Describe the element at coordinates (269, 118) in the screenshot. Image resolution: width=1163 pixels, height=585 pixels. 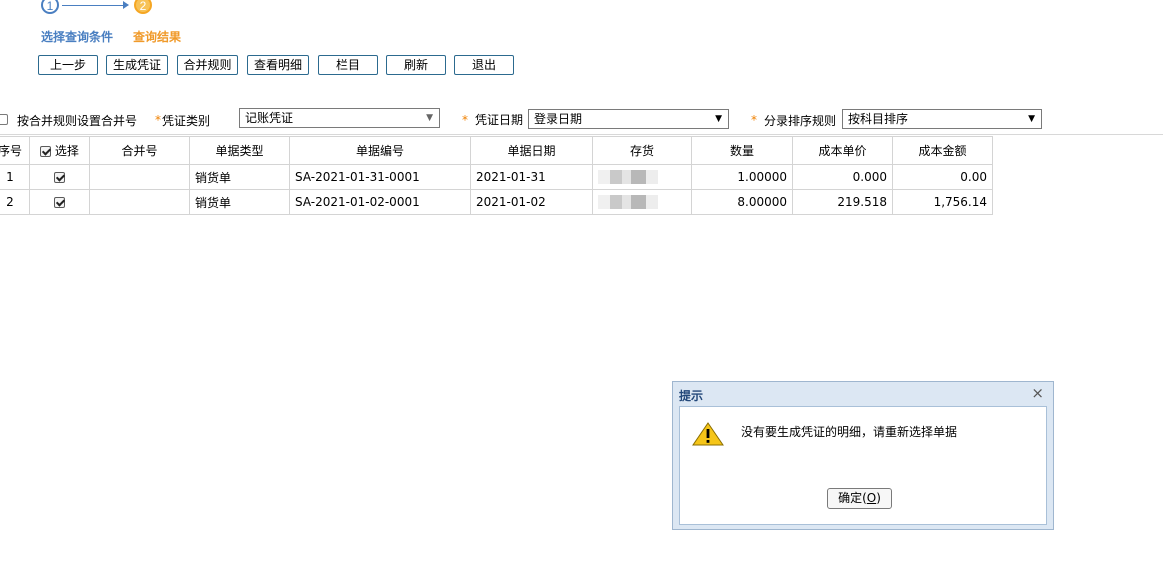
I see `voucher-type-value: 记账凭证` at that location.